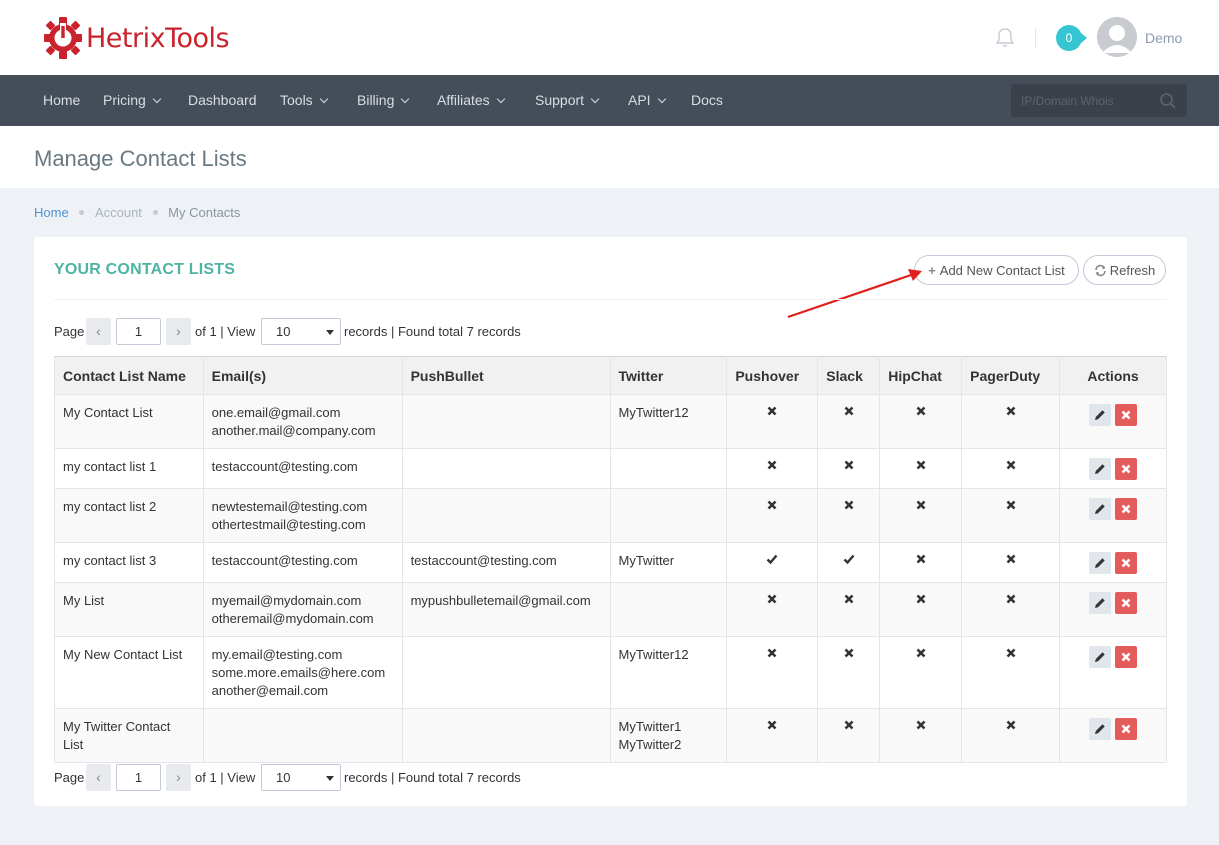 The height and width of the screenshot is (845, 1219). Describe the element at coordinates (82, 212) in the screenshot. I see `breadcrumb-separator` at that location.